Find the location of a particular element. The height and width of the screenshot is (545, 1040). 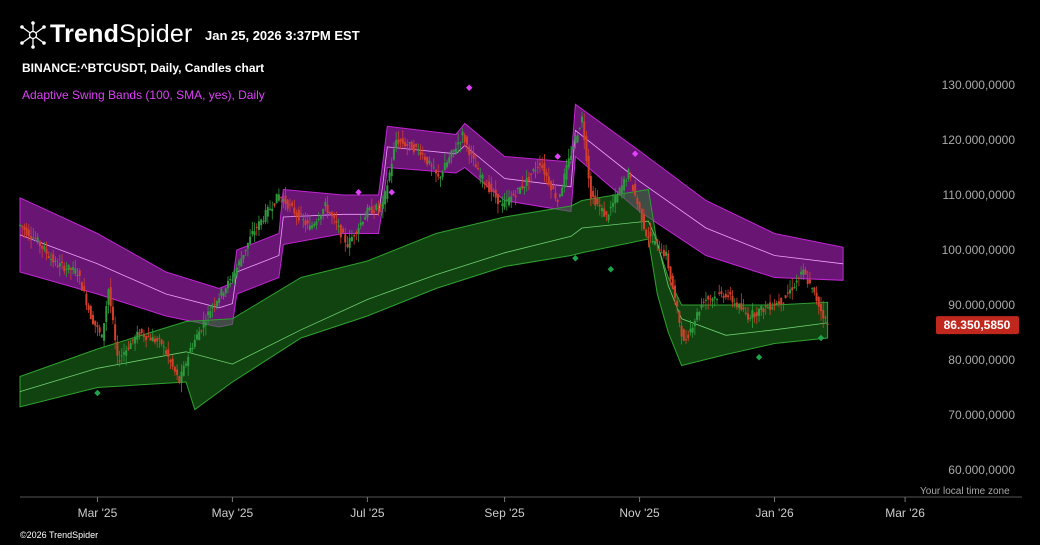

x-tick-label: Mar '25 is located at coordinates (98, 513).